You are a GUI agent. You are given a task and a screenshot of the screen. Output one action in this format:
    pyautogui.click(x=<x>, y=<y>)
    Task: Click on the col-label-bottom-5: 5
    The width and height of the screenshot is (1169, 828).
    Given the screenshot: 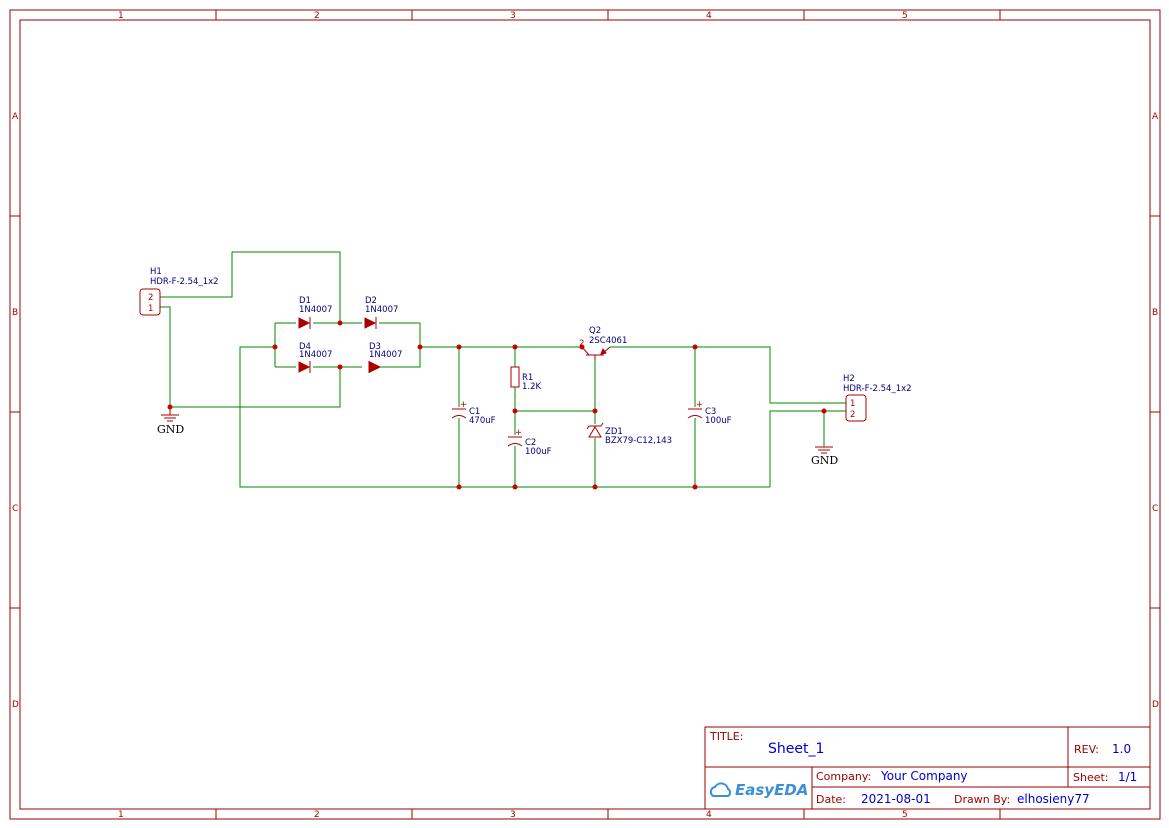 What is the action you would take?
    pyautogui.click(x=905, y=815)
    